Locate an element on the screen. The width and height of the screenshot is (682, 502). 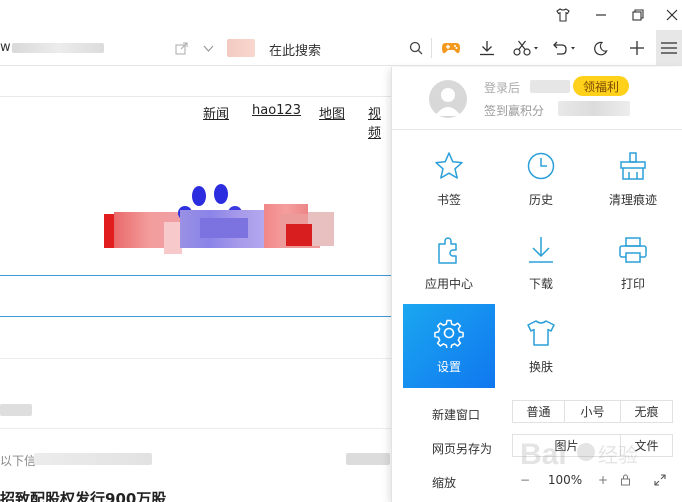
menu-icon is located at coordinates (669, 48).